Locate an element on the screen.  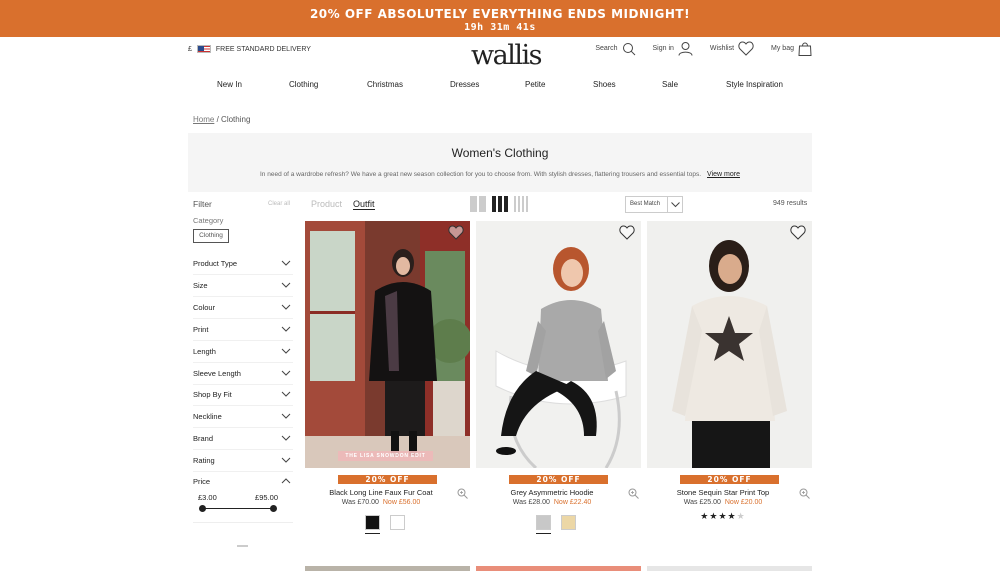
product-image: THE LISA SNOWDON EDIT is located at coordinates (387, 344).